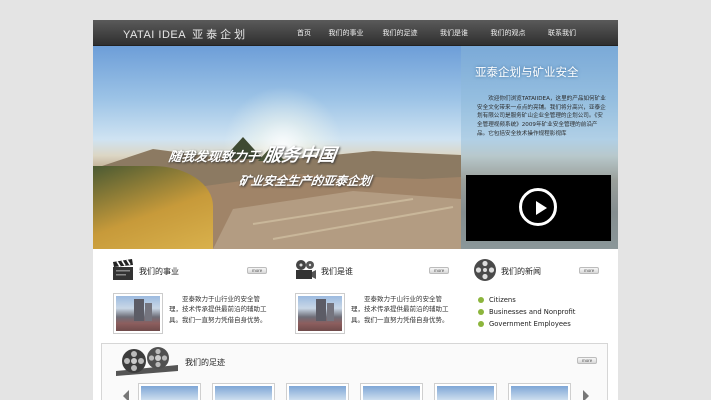  I want to click on news-item: Government Employees, so click(525, 324).